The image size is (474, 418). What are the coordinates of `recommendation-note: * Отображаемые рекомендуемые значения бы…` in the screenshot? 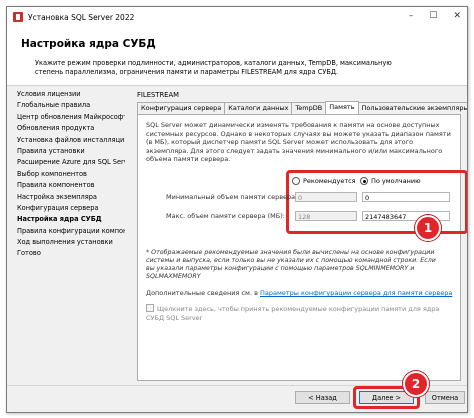 It's located at (291, 264).